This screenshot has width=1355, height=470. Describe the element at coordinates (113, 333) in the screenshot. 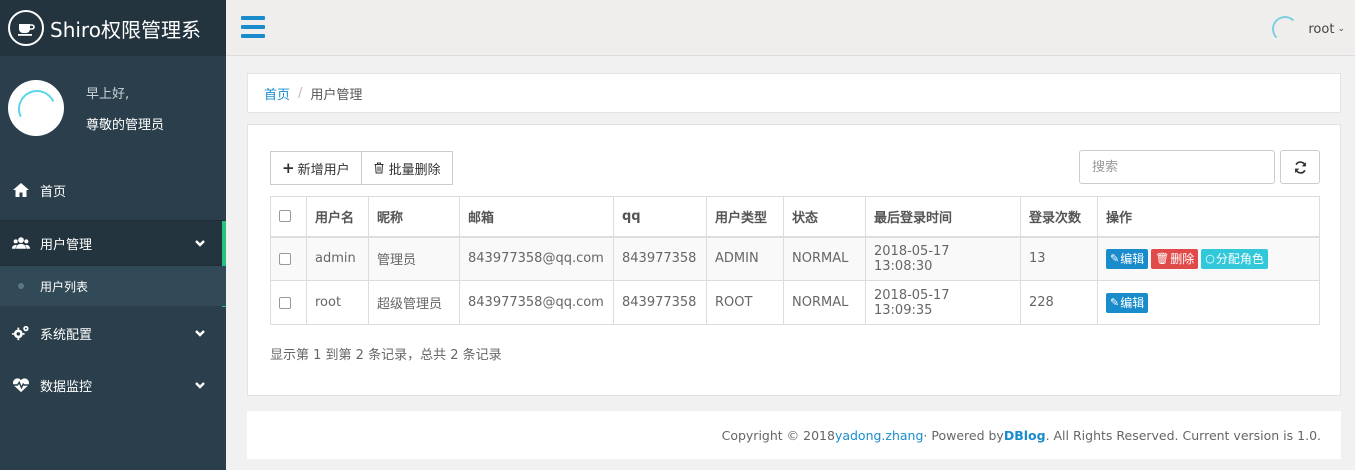

I see `sidebar-item-system-config: 系统配置` at that location.